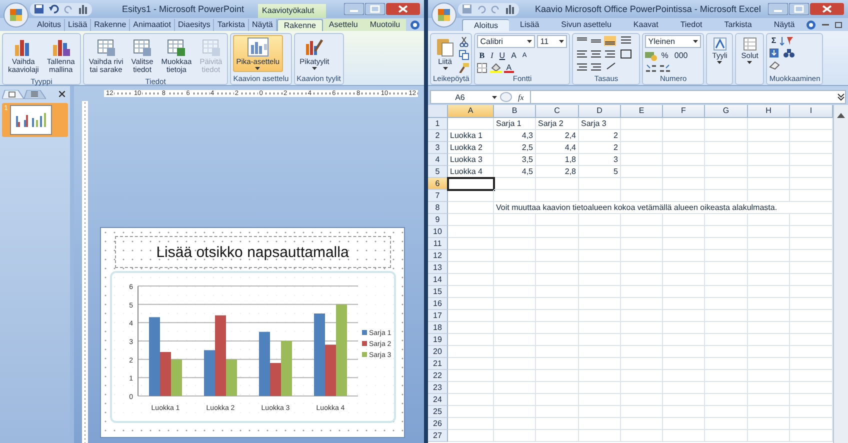  Describe the element at coordinates (665, 68) in the screenshot. I see `decrease-decimal-icon` at that location.